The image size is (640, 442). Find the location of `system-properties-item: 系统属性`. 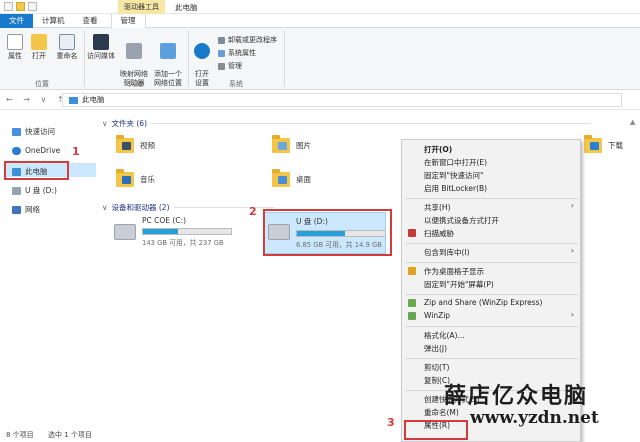

system-properties-item: 系统属性 is located at coordinates (237, 53).